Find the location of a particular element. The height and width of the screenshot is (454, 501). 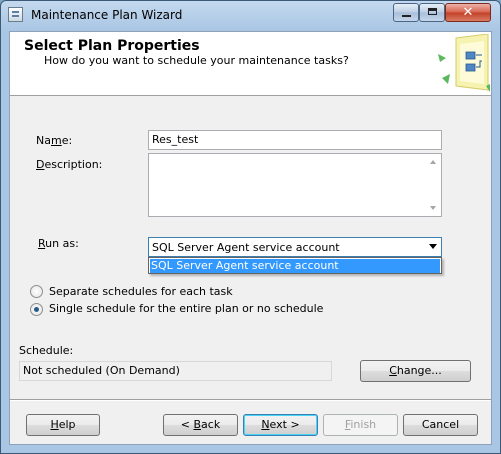

separate-schedules-radio is located at coordinates (36, 291).